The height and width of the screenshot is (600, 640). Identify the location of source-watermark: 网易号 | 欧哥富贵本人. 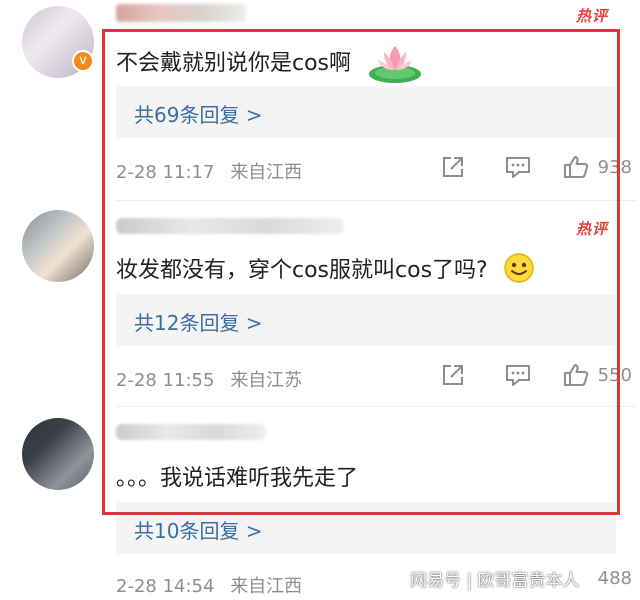
(495, 581).